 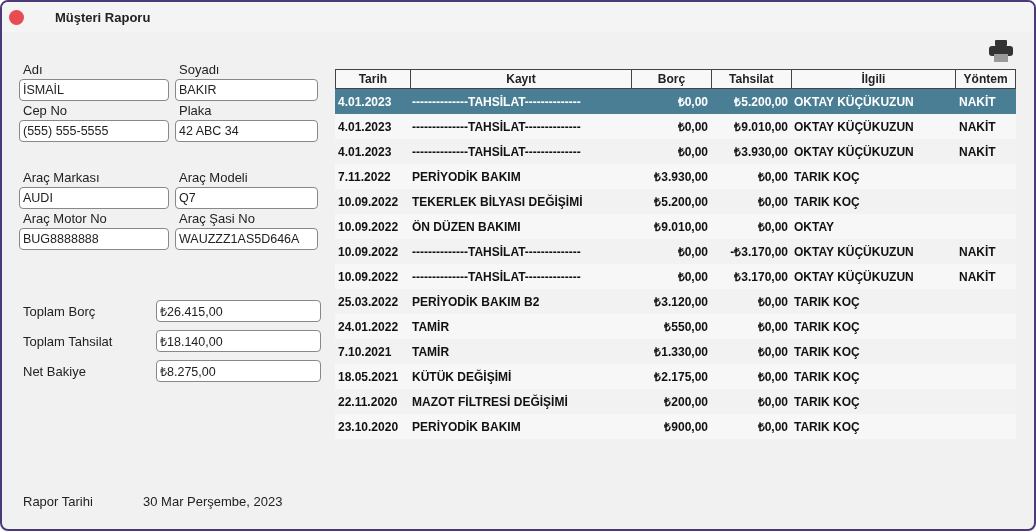 What do you see at coordinates (368, 401) in the screenshot?
I see `table-cell: 22.11.2020` at bounding box center [368, 401].